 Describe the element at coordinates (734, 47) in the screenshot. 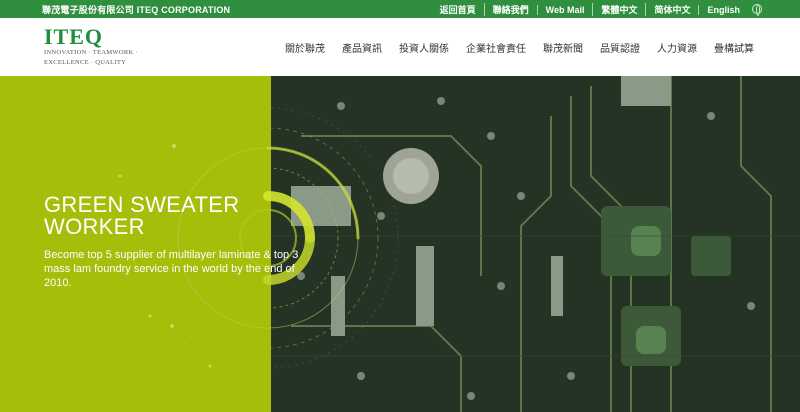

I see `nav-stackup: 疊構試算` at that location.